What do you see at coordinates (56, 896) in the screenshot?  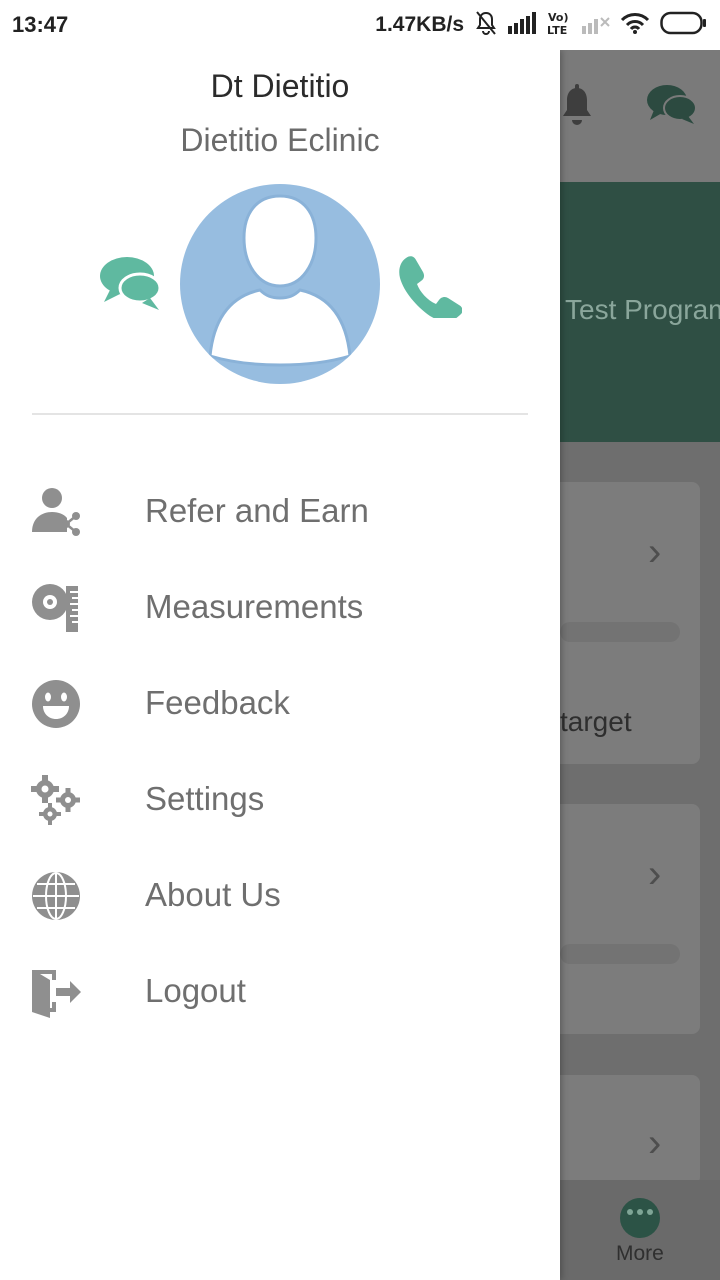 I see `globe-icon` at bounding box center [56, 896].